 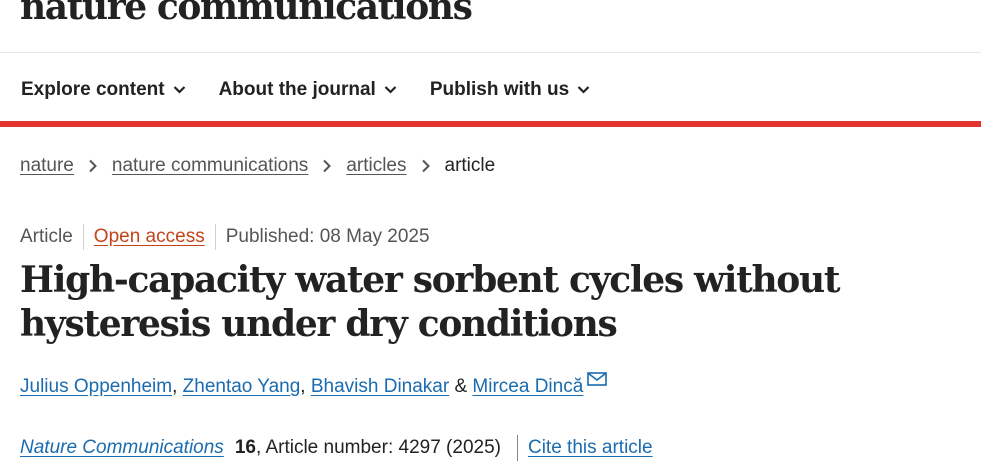 I want to click on nav-explore-content: Explore content, so click(x=103, y=90).